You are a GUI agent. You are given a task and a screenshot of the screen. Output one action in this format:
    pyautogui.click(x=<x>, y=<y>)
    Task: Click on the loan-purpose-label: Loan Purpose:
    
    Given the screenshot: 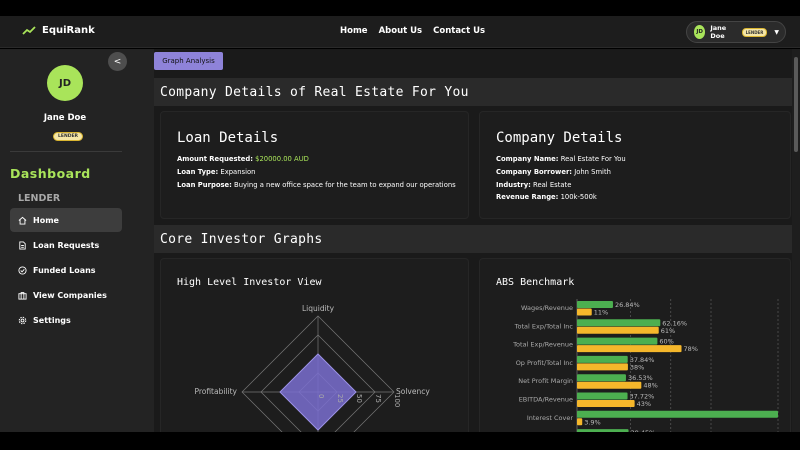 What is the action you would take?
    pyautogui.click(x=204, y=184)
    